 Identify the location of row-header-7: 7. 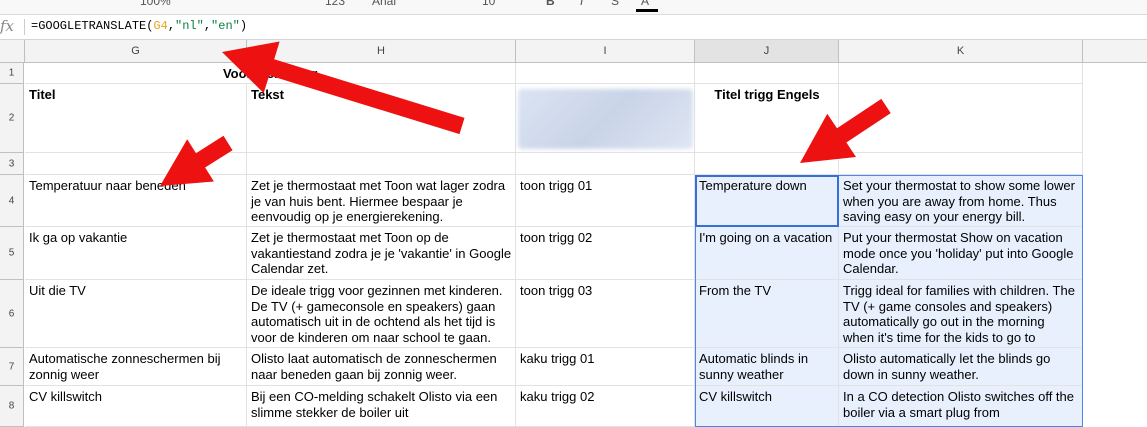
(12, 367).